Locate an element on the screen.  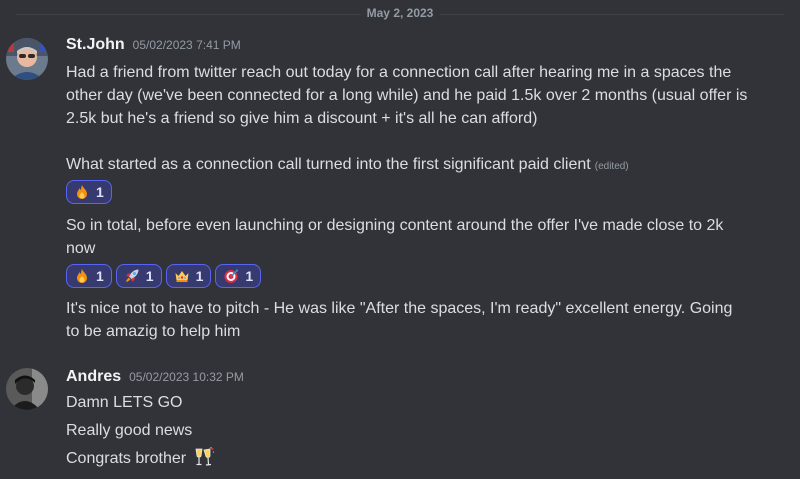
message-line: Really good news is located at coordinates (129, 430).